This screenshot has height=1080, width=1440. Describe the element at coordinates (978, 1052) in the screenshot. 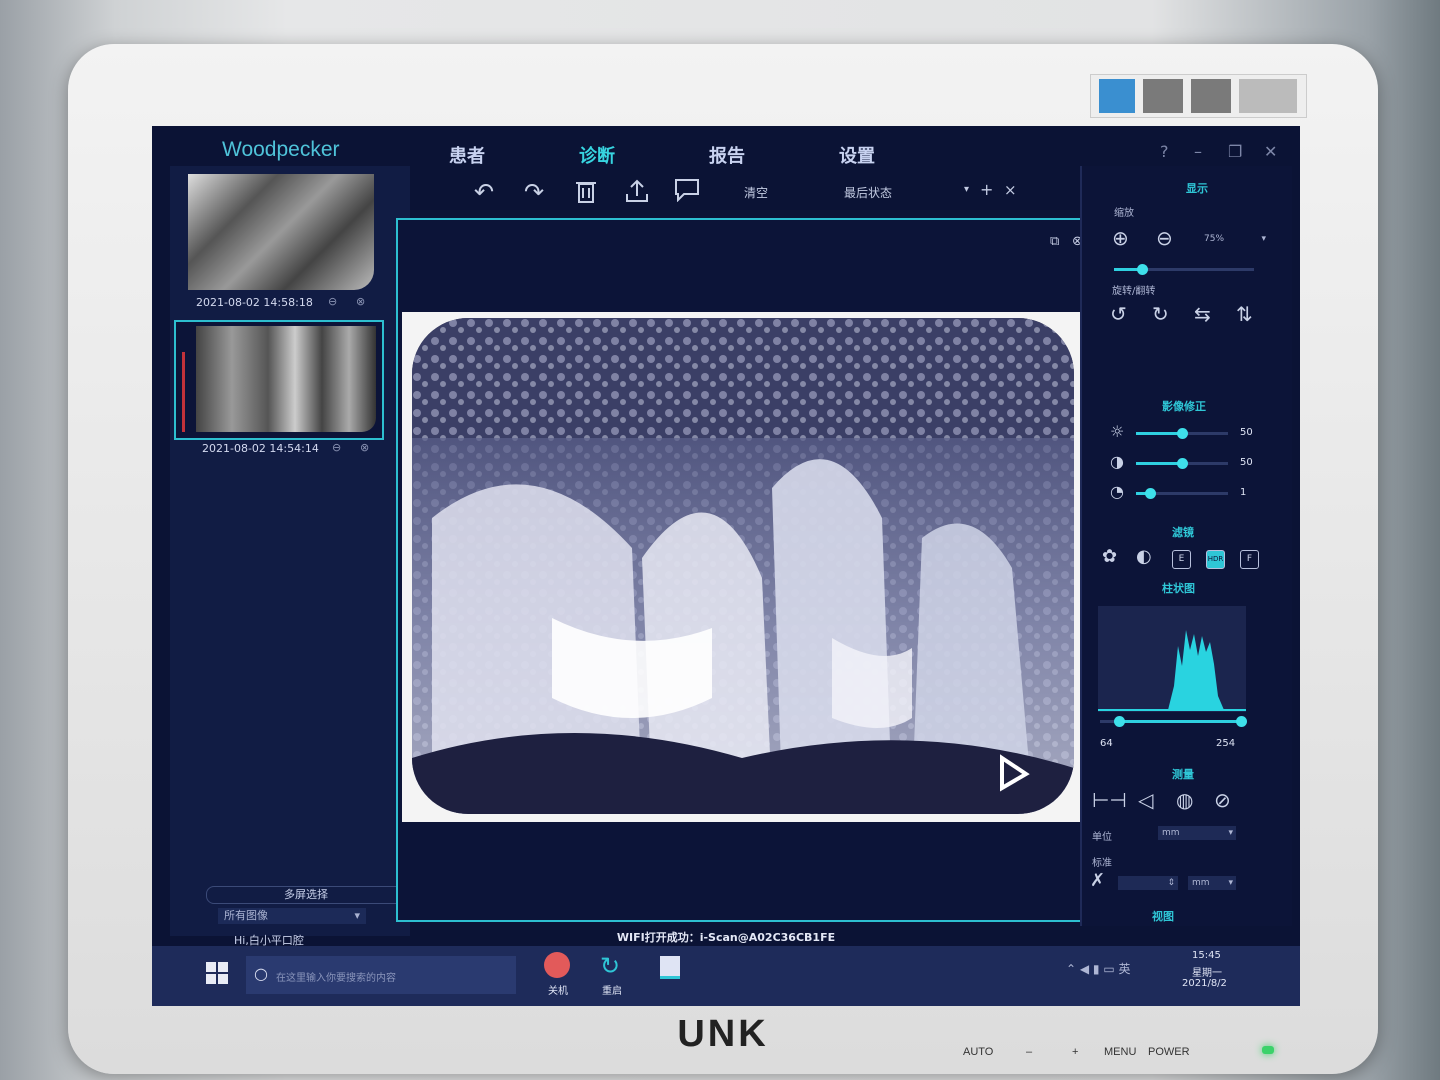

I see `monitor-auto-button: AUTO` at that location.